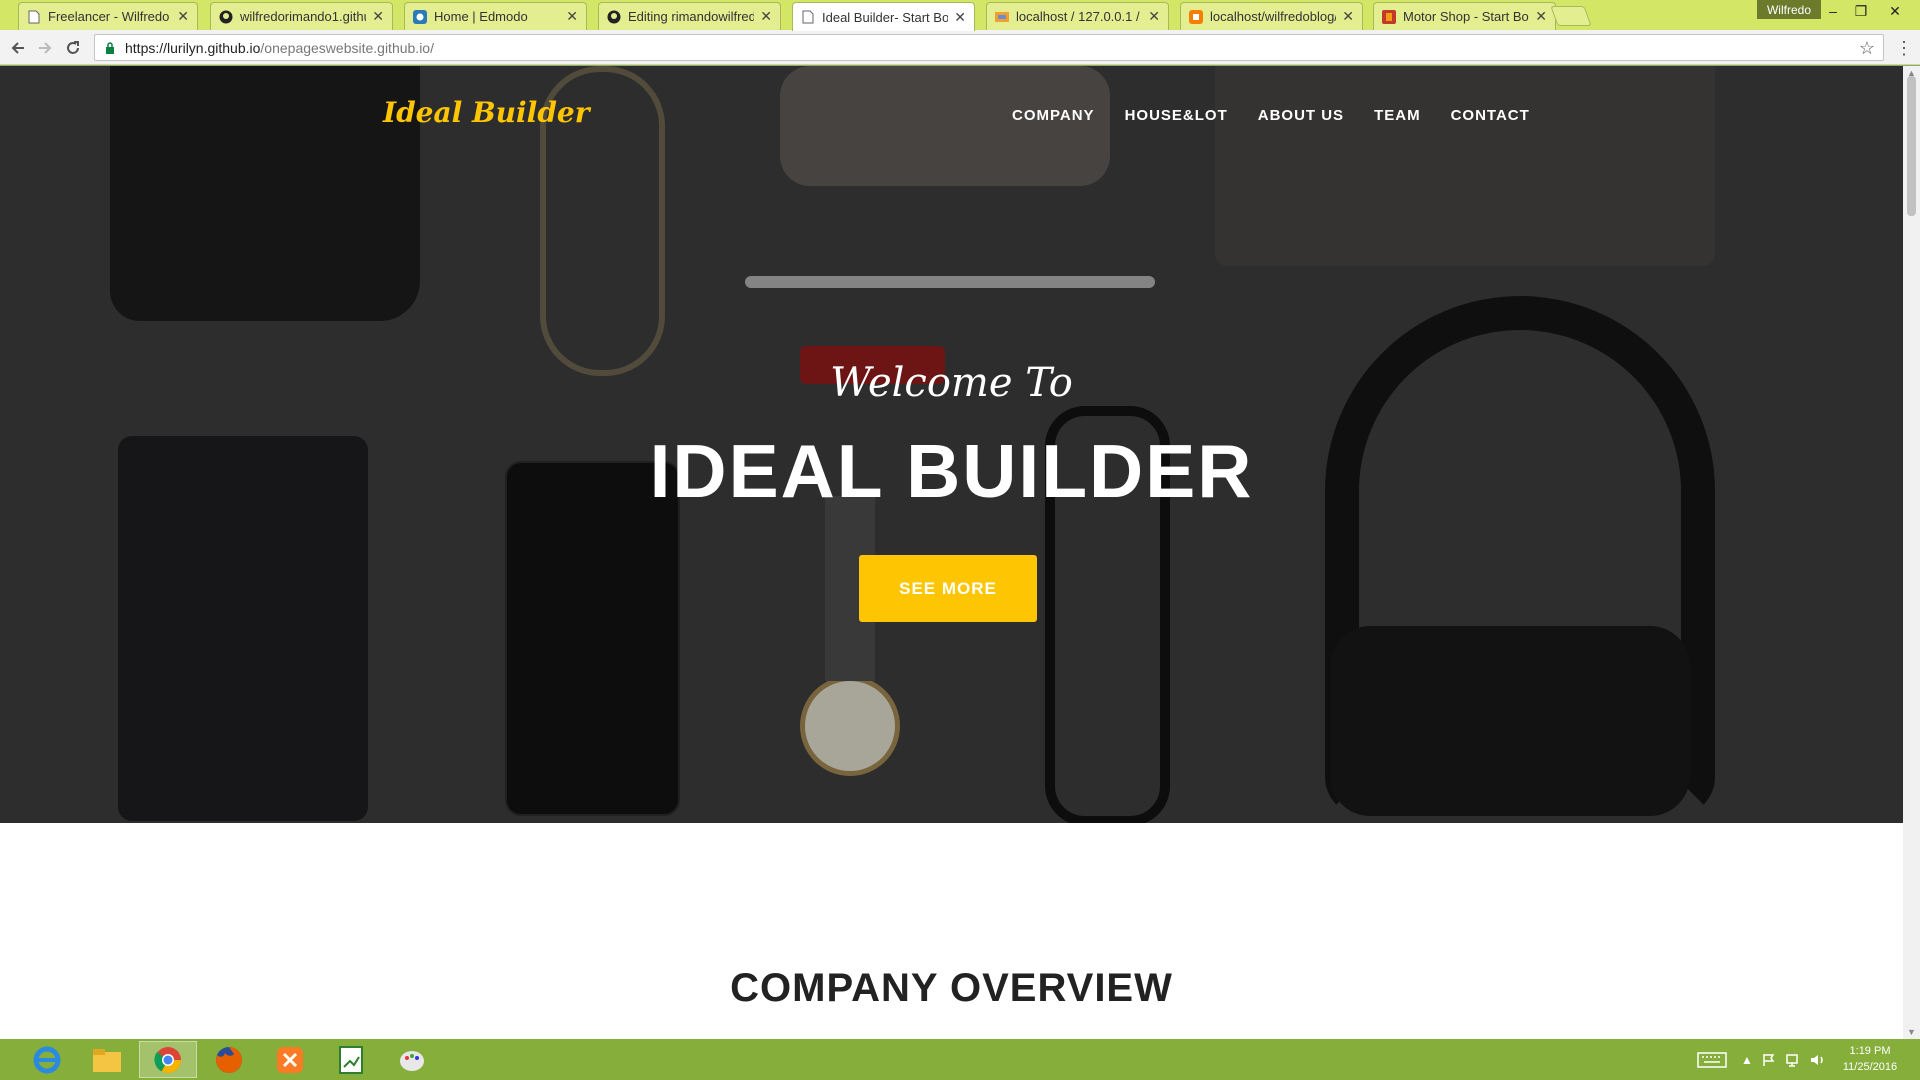 The image size is (1920, 1080). What do you see at coordinates (1870, 1067) in the screenshot?
I see `clock-date: 11/25/2016` at bounding box center [1870, 1067].